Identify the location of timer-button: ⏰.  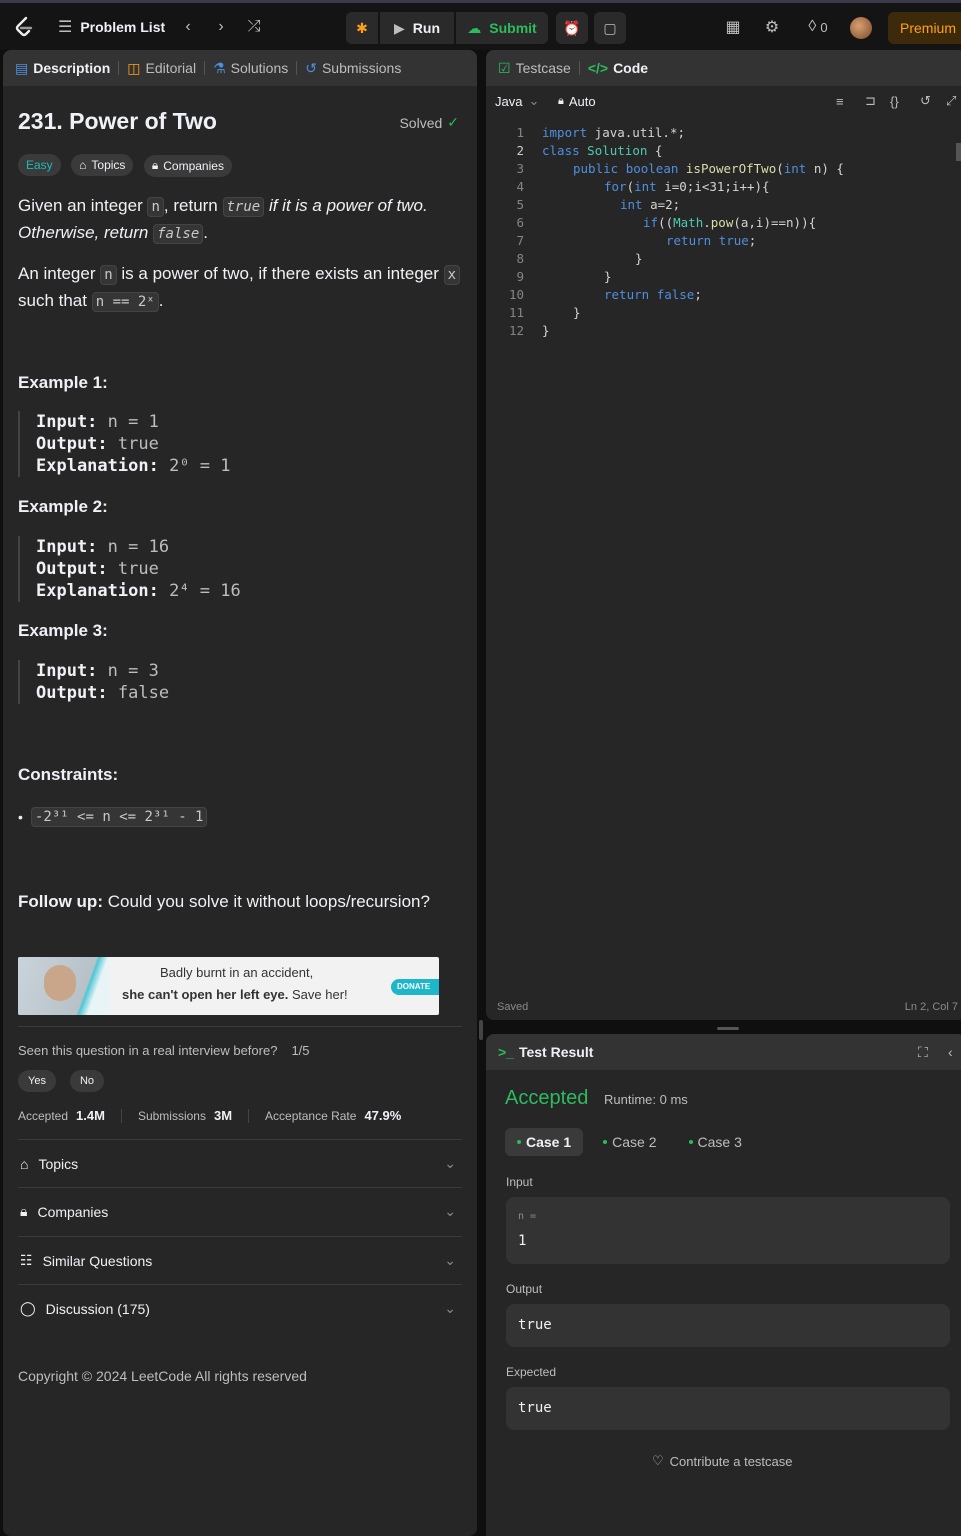
(572, 28).